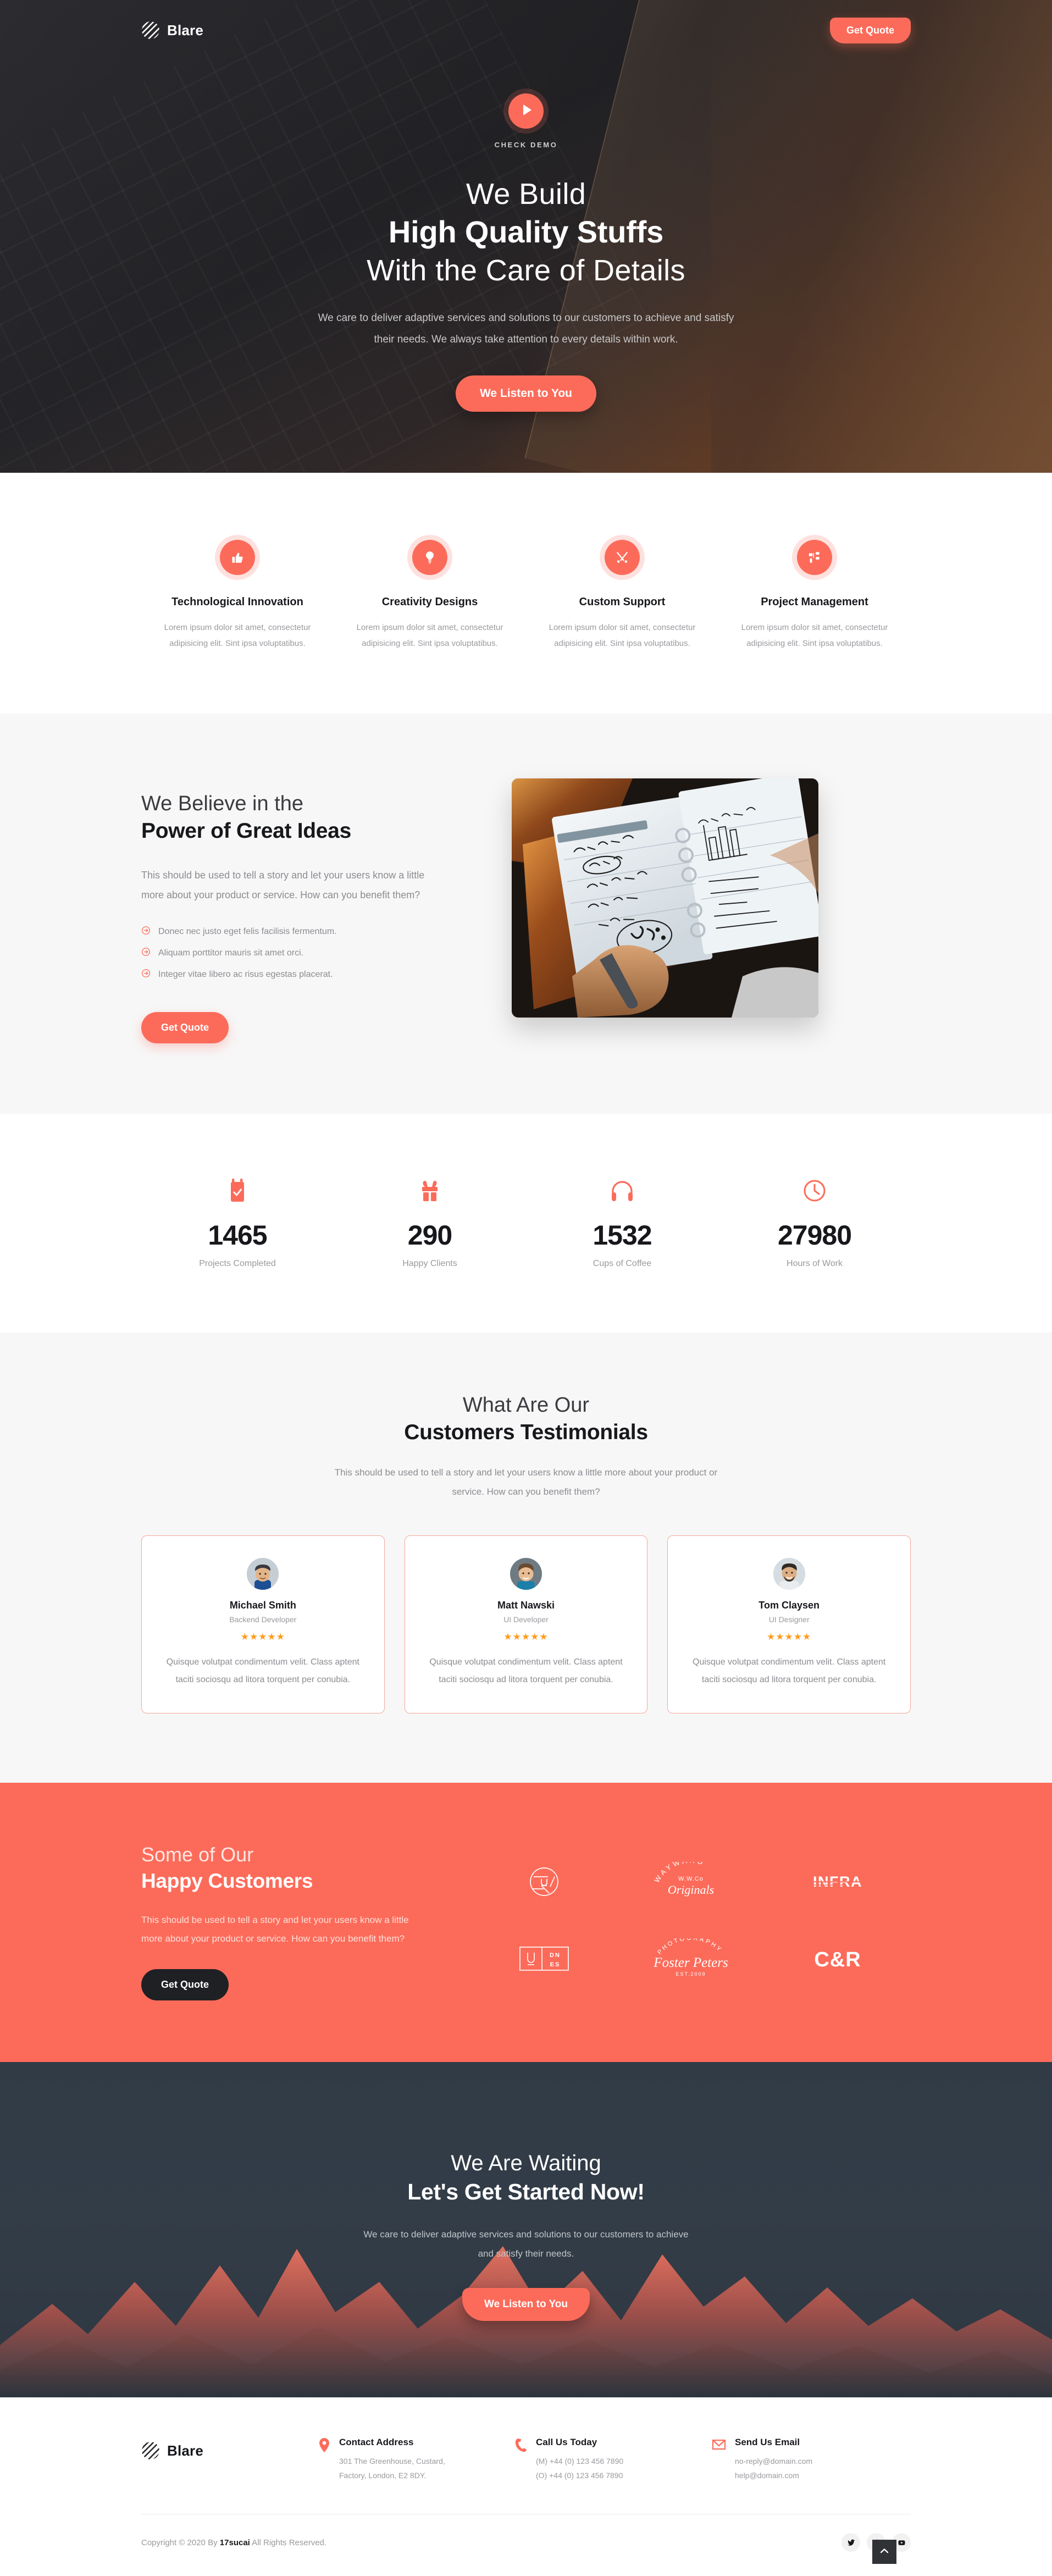 Image resolution: width=1052 pixels, height=2576 pixels. I want to click on get-quote-button-clients: Get Quote, so click(185, 1985).